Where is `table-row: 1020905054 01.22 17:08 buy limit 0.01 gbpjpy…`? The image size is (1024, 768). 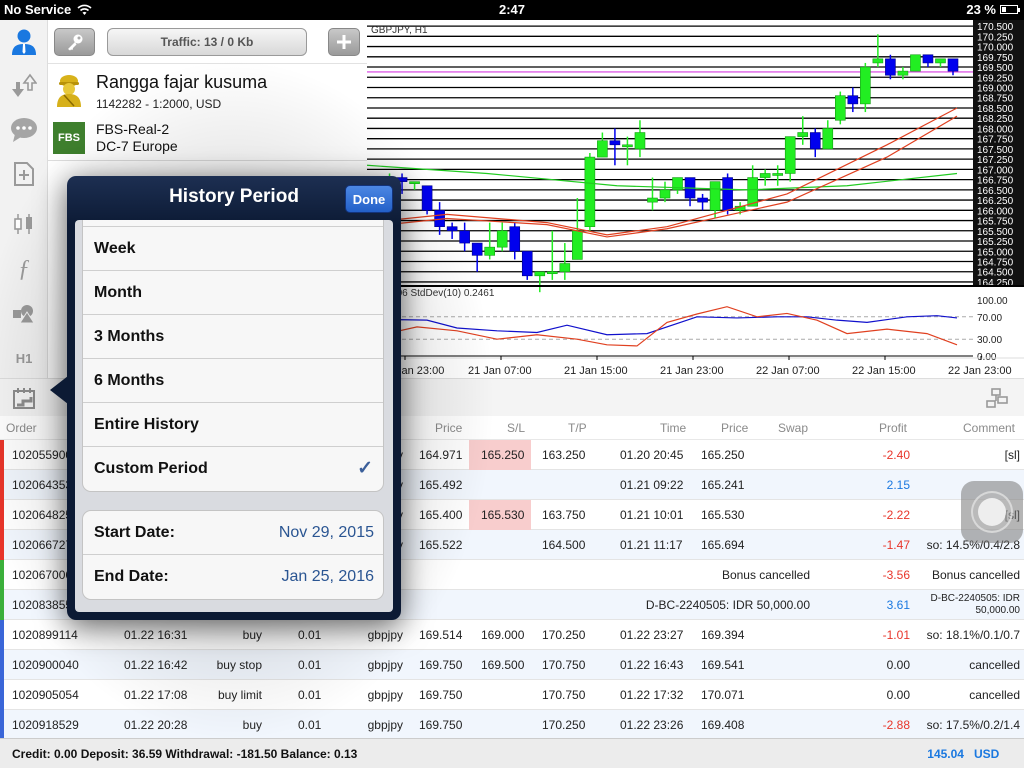 table-row: 1020905054 01.22 17:08 buy limit 0.01 gbpjpy… is located at coordinates (512, 695).